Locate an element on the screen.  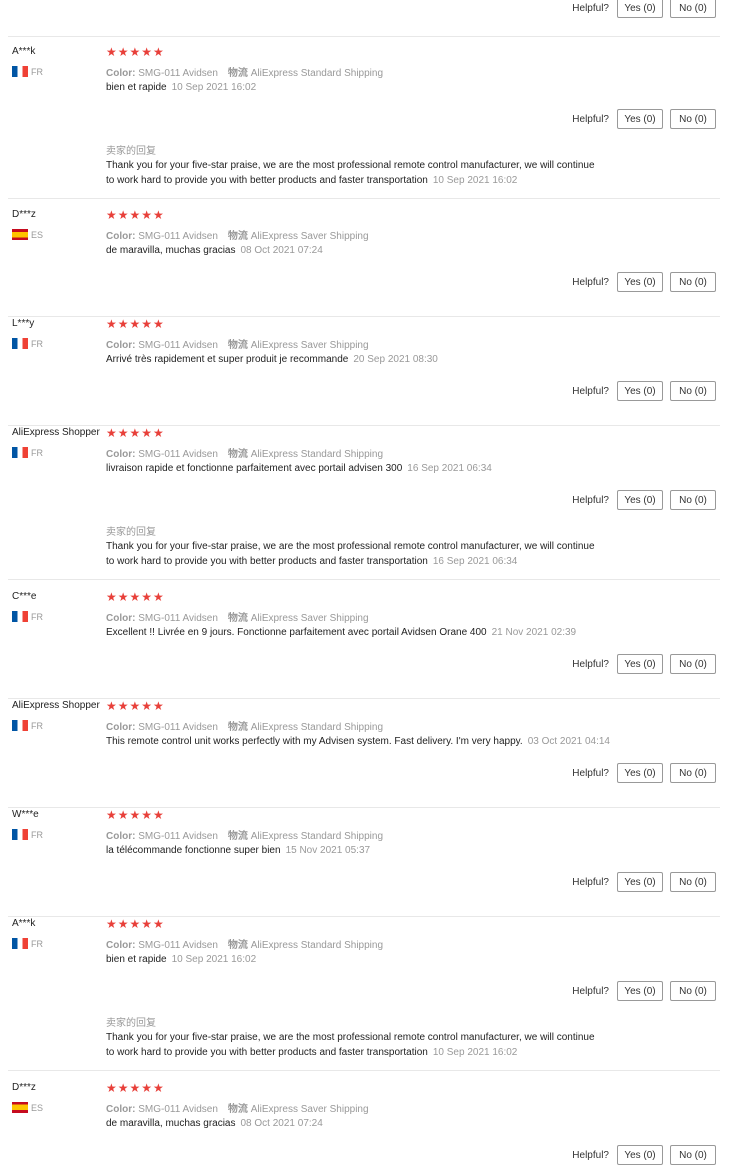
reviewer-name: A***k is located at coordinates (24, 51).